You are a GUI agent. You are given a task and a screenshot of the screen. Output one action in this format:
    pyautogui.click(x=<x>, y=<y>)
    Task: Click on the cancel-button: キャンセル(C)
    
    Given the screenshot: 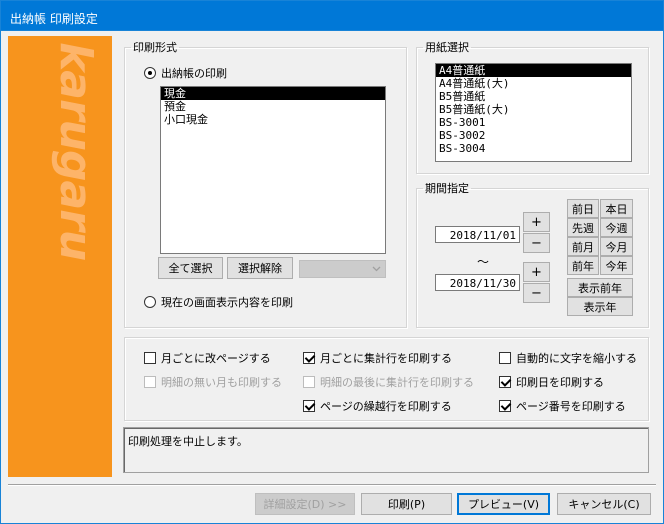 What is the action you would take?
    pyautogui.click(x=604, y=504)
    